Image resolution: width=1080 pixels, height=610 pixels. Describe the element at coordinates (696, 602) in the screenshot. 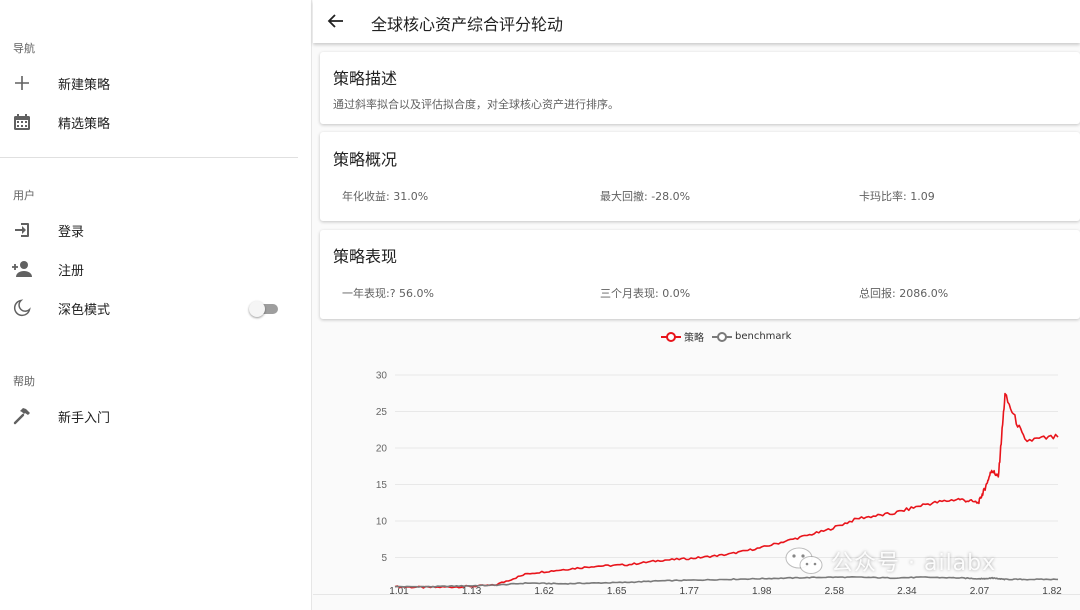

I see `bottom-edge` at that location.